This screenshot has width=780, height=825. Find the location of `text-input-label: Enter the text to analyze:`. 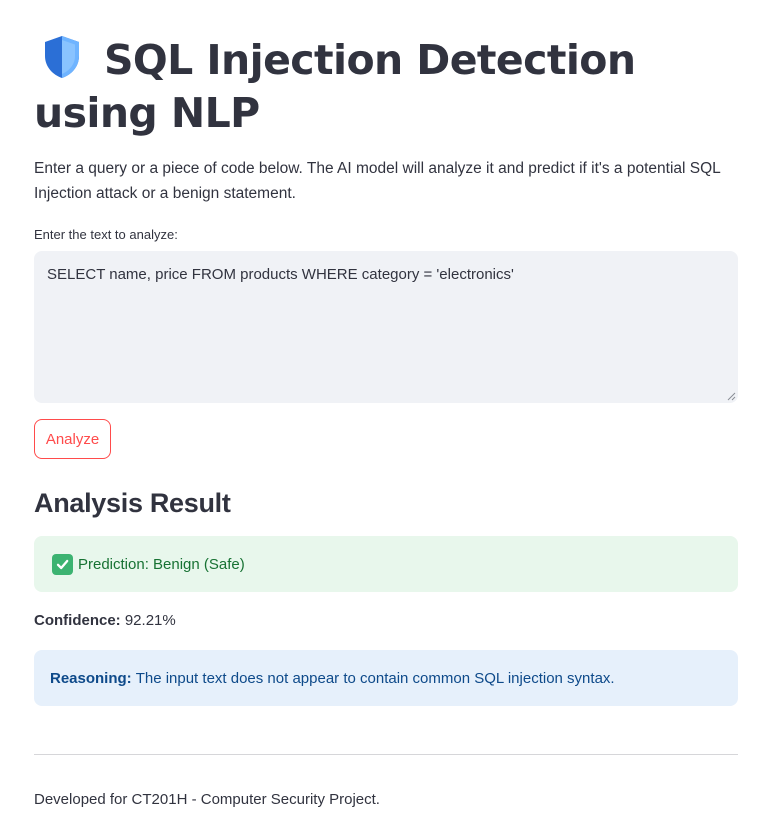

text-input-label: Enter the text to analyze: is located at coordinates (106, 234).